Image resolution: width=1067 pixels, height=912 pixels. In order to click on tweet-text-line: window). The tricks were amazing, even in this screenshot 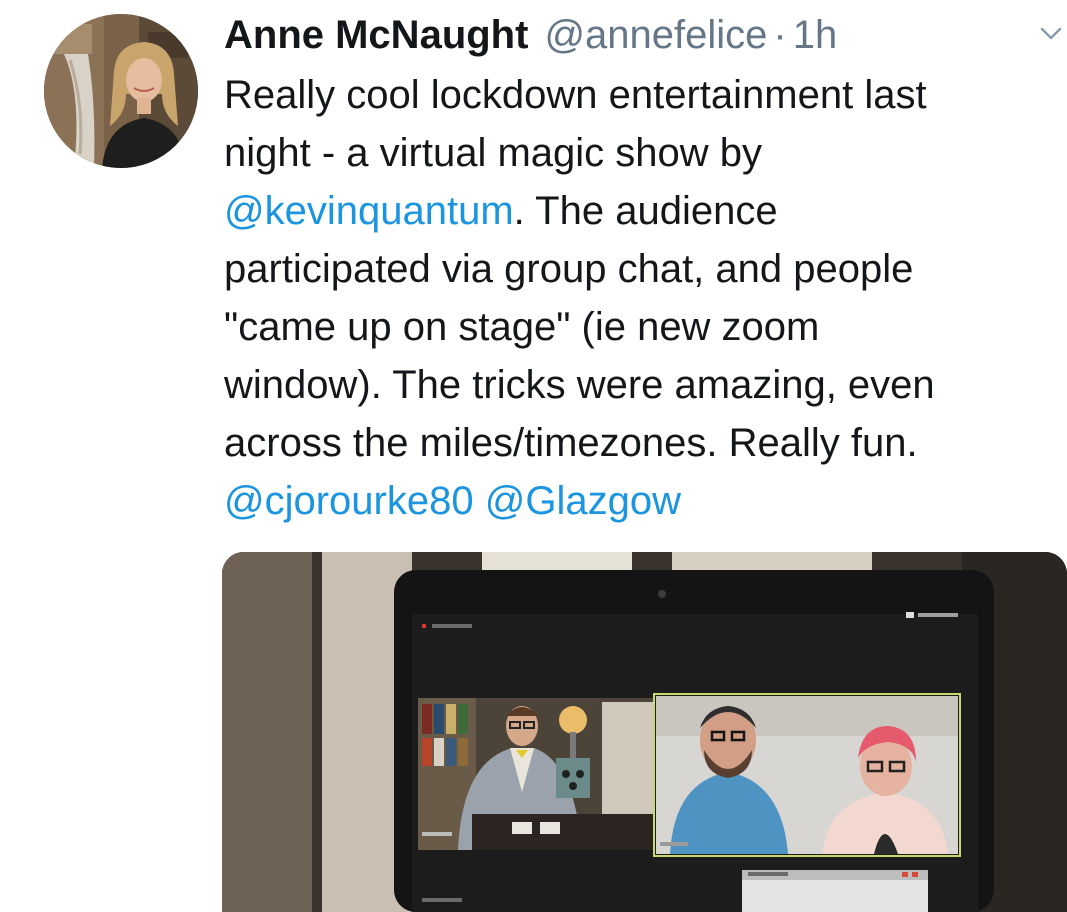, I will do `click(639, 385)`.